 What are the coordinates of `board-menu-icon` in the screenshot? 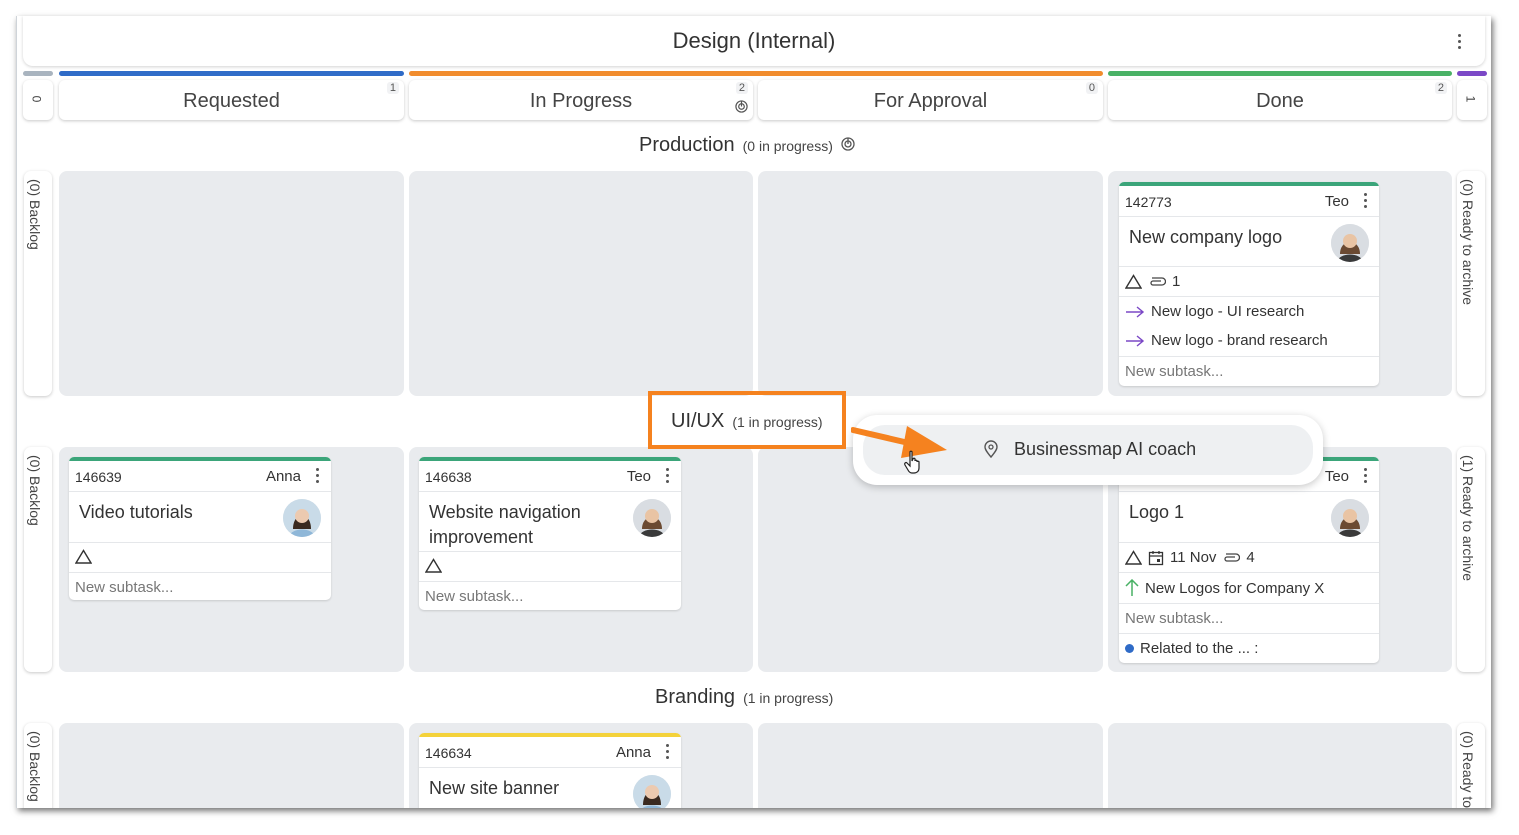 It's located at (1459, 41).